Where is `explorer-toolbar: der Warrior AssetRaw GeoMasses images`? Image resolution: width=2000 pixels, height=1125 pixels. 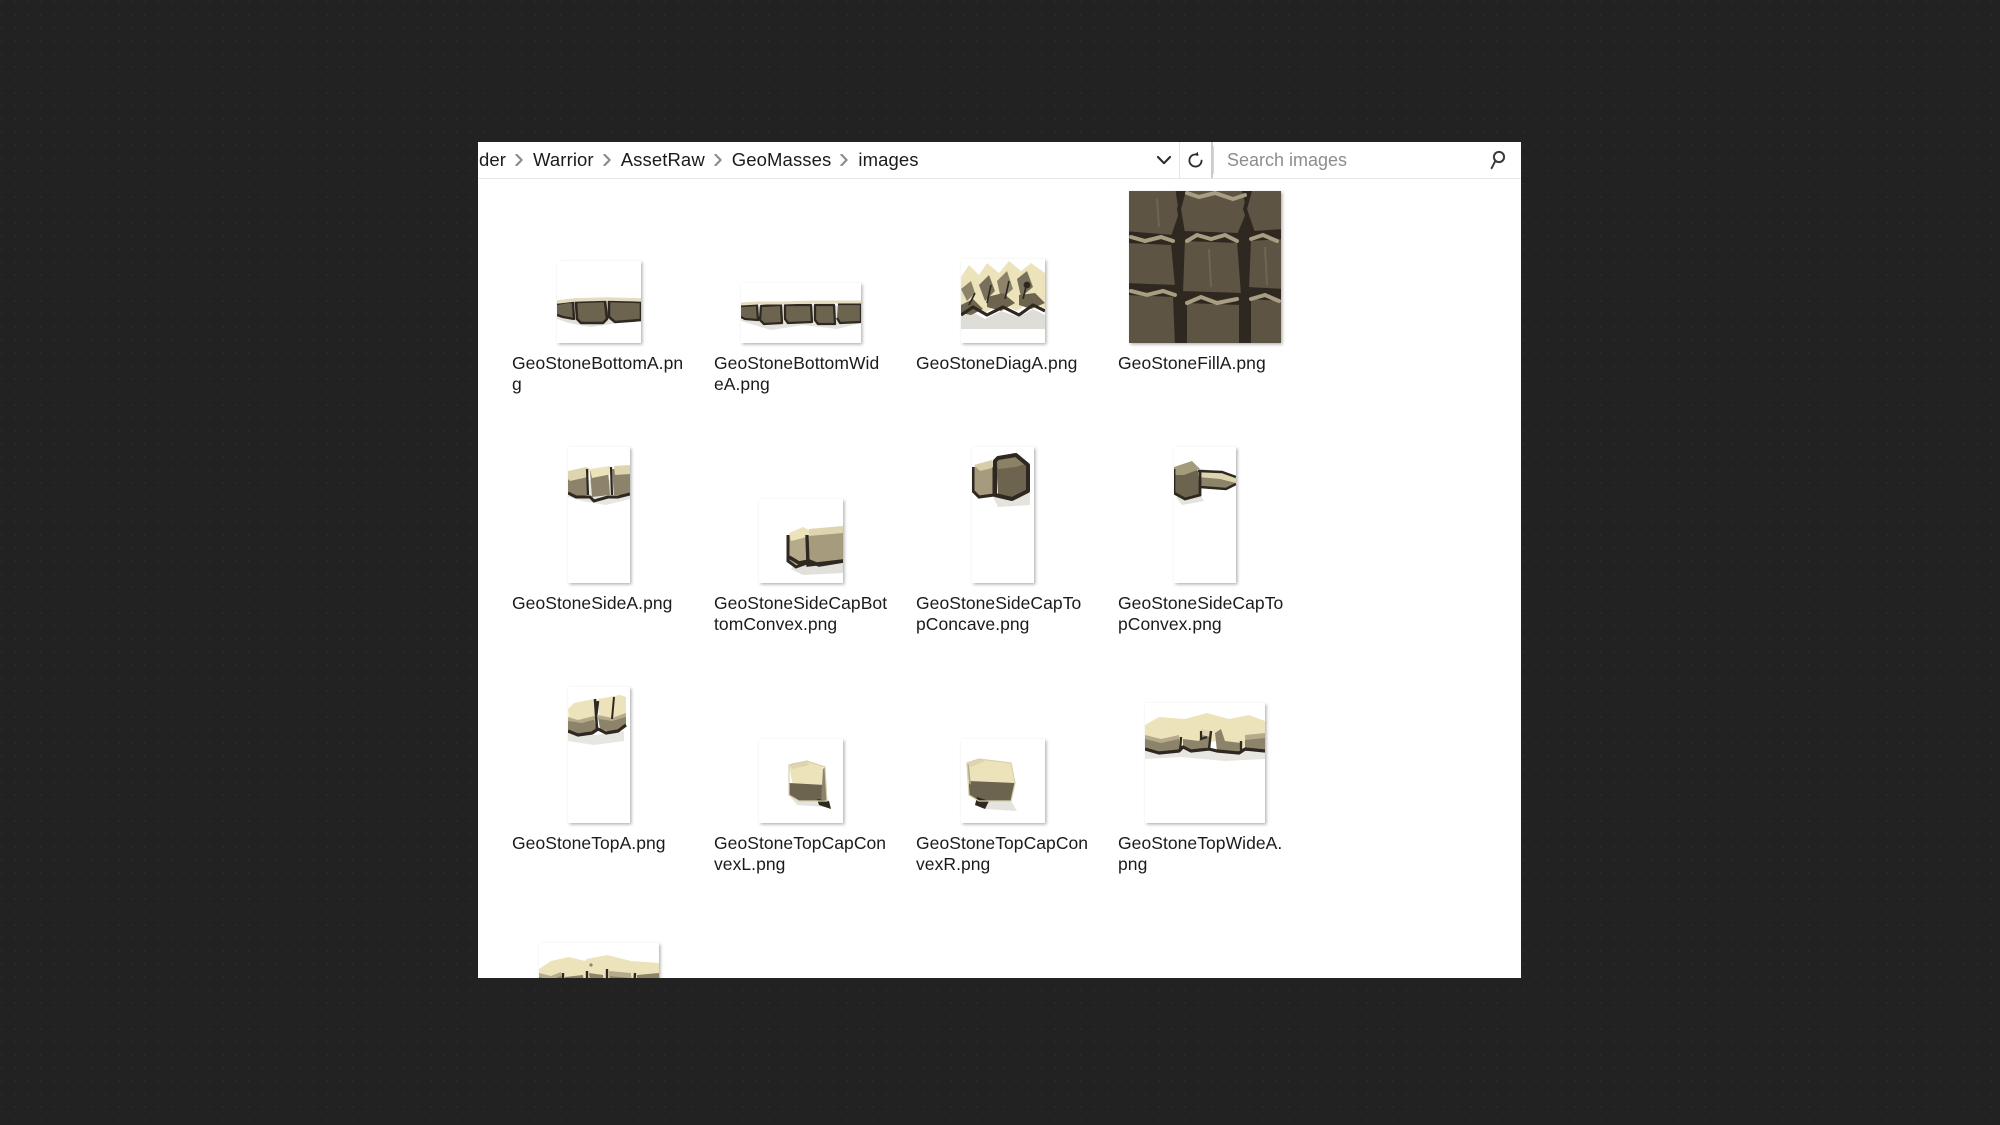
explorer-toolbar: der Warrior AssetRaw GeoMasses images is located at coordinates (999, 160).